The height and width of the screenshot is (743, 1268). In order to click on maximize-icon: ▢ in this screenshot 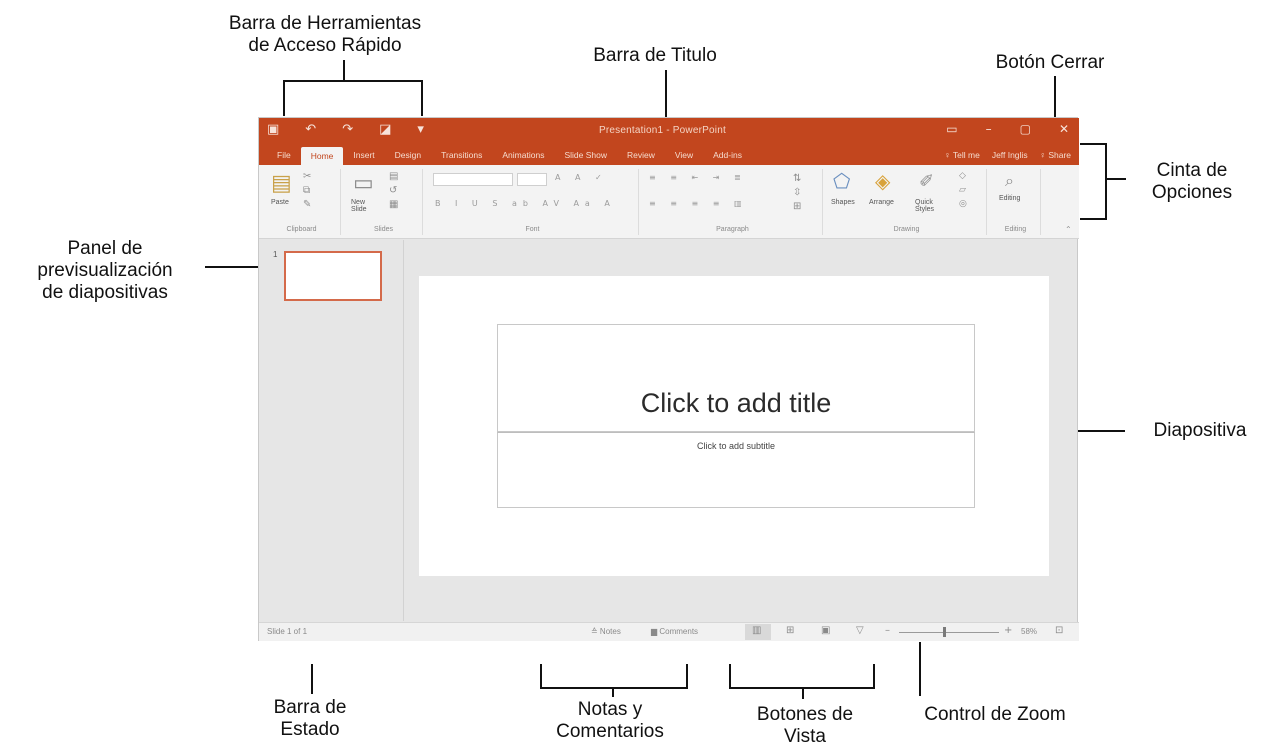, I will do `click(1025, 129)`.